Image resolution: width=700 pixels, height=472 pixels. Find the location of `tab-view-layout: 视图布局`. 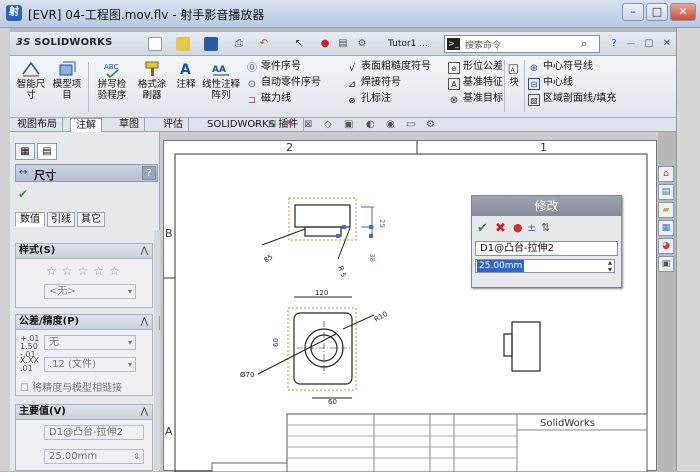

tab-view-layout: 视图布局 is located at coordinates (37, 125).